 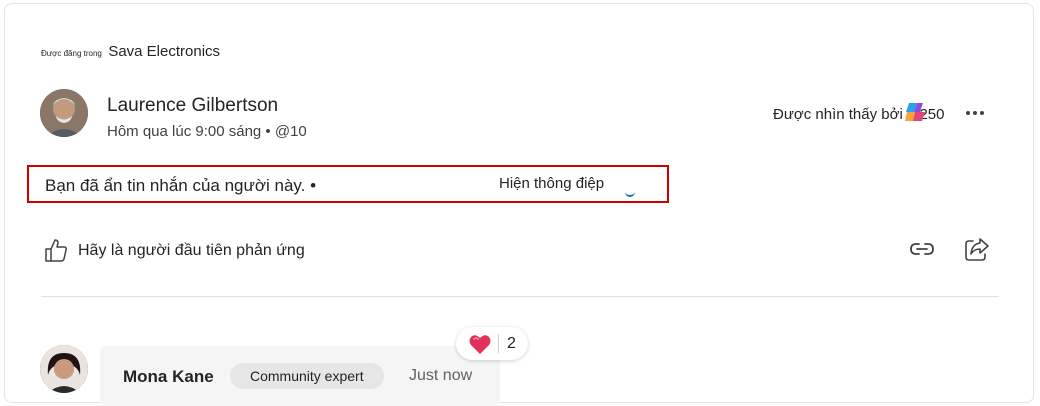 I want to click on more-icon, so click(x=975, y=113).